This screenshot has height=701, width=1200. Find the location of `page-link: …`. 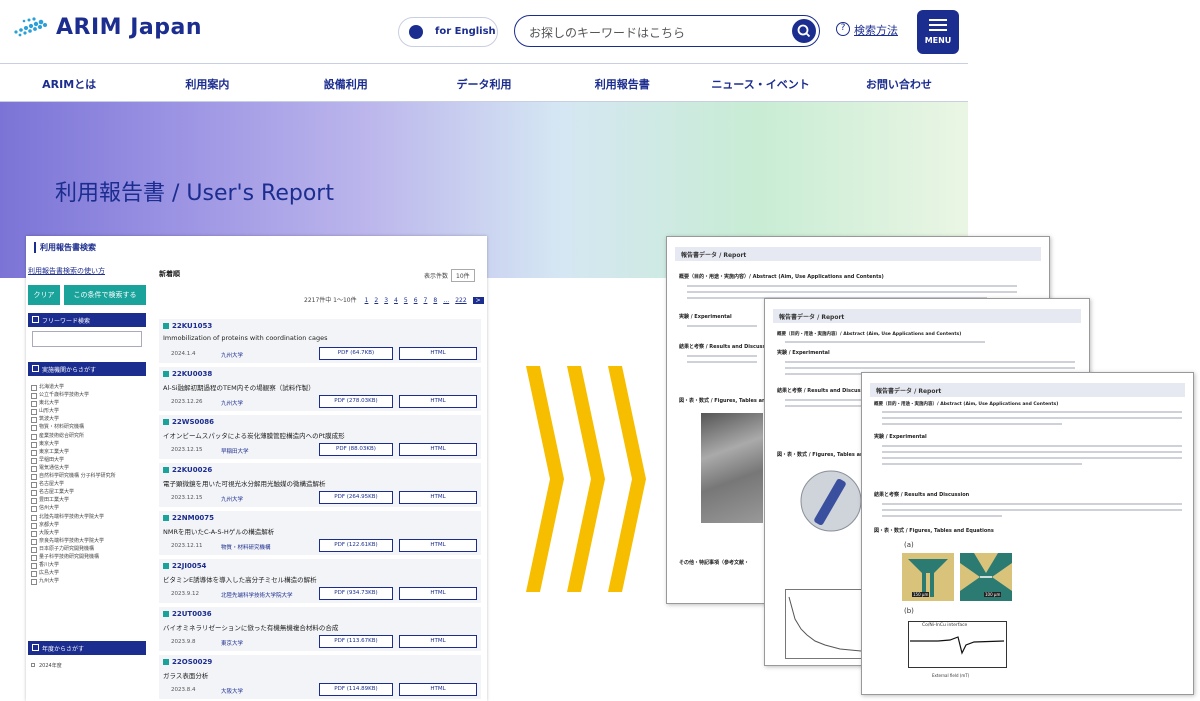

page-link: … is located at coordinates (446, 300).